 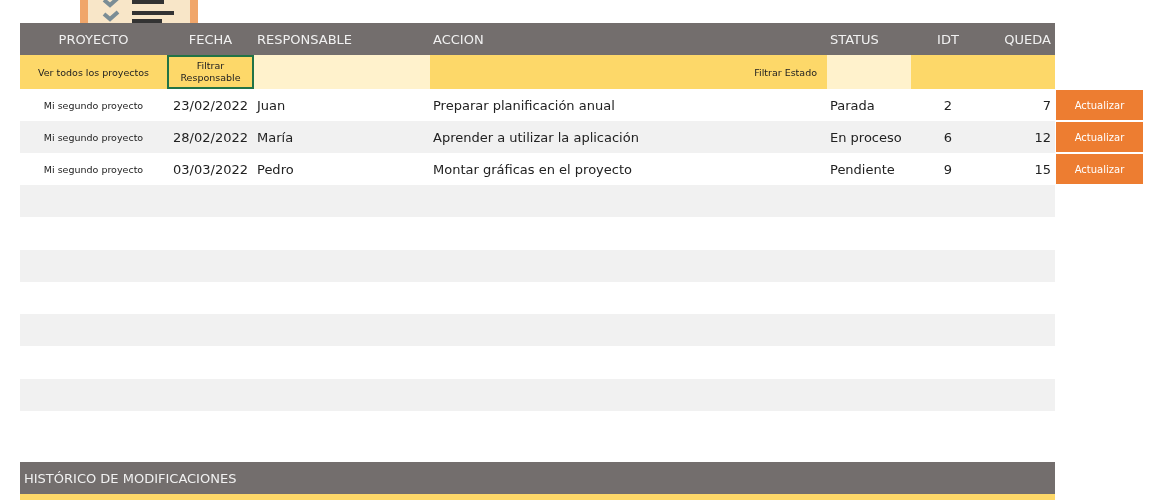 I want to click on column-header: STATUS, so click(x=869, y=39).